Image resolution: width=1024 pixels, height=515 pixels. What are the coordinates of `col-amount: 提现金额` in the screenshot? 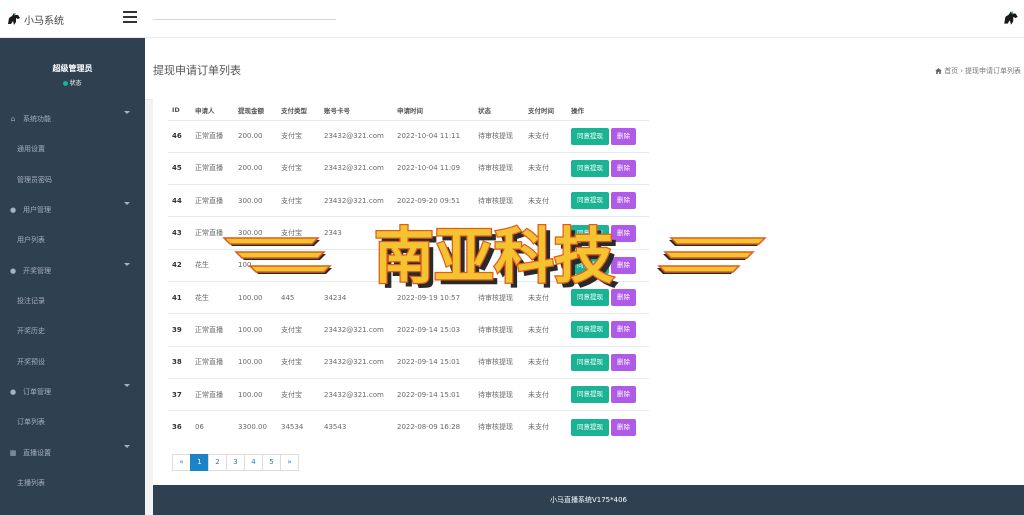 It's located at (251, 110).